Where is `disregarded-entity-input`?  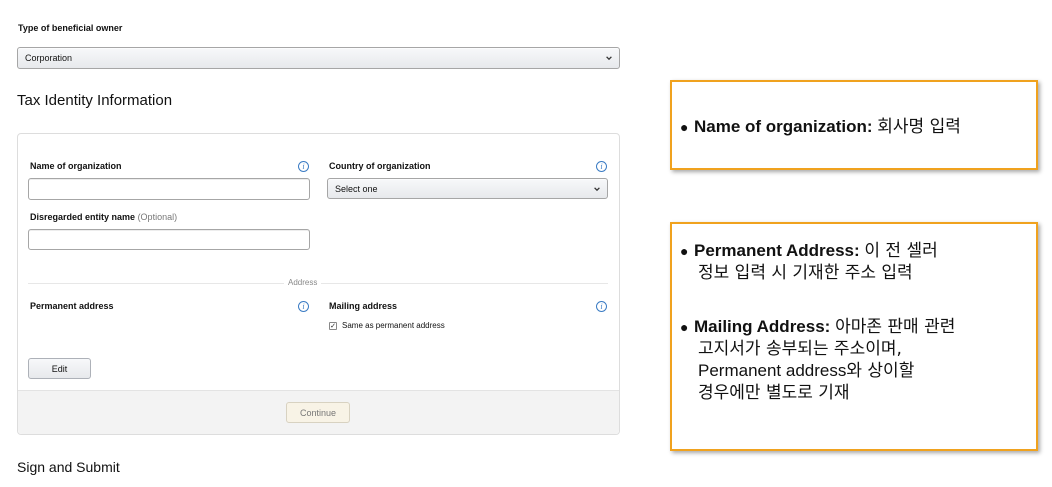
disregarded-entity-input is located at coordinates (169, 239).